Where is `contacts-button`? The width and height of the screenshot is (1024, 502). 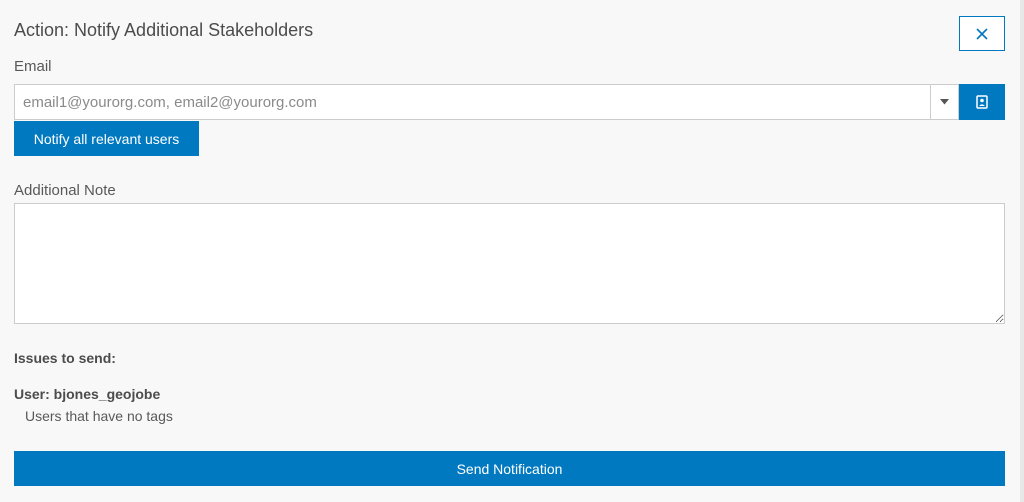
contacts-button is located at coordinates (982, 102).